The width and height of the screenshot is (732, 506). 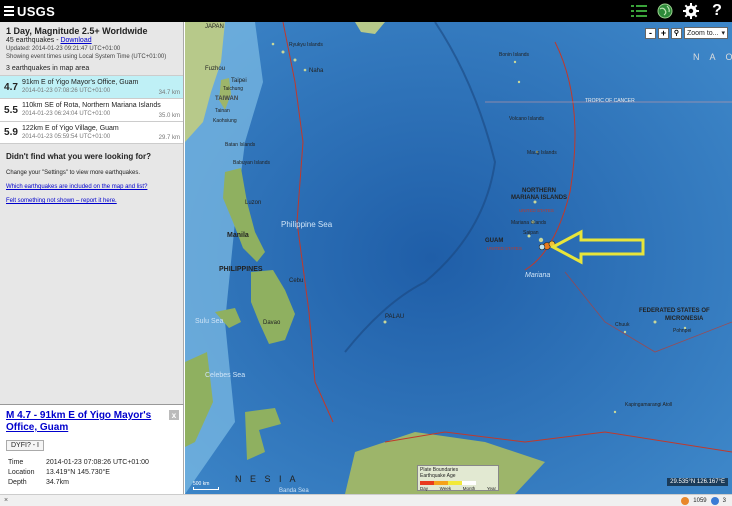 I want to click on detail-row: Location 13.419°N 145.730°E, so click(x=78, y=473).